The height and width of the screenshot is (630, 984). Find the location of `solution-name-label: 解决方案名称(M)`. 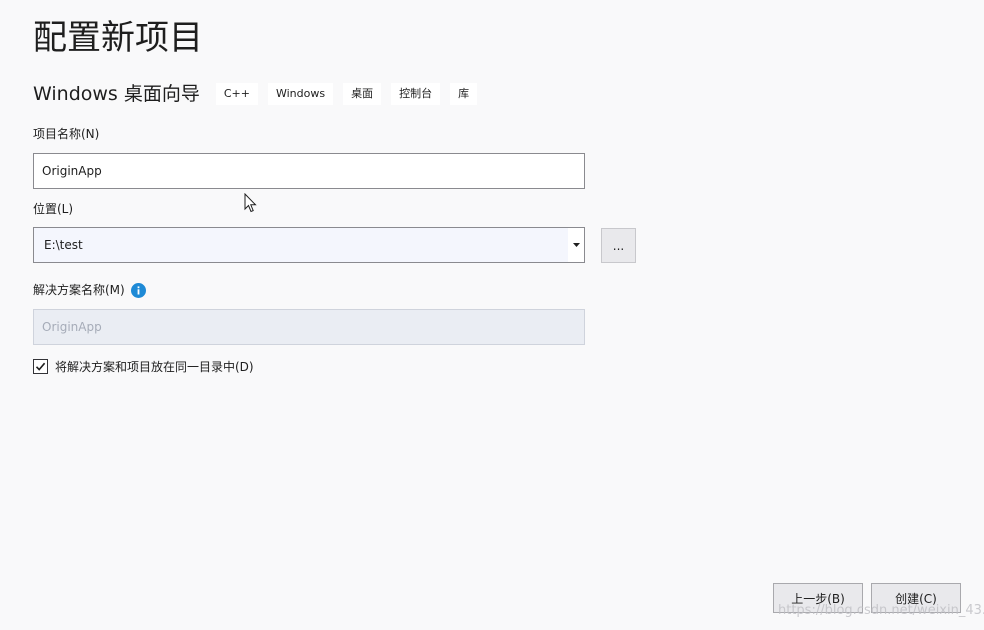

solution-name-label: 解决方案名称(M) is located at coordinates (79, 290).